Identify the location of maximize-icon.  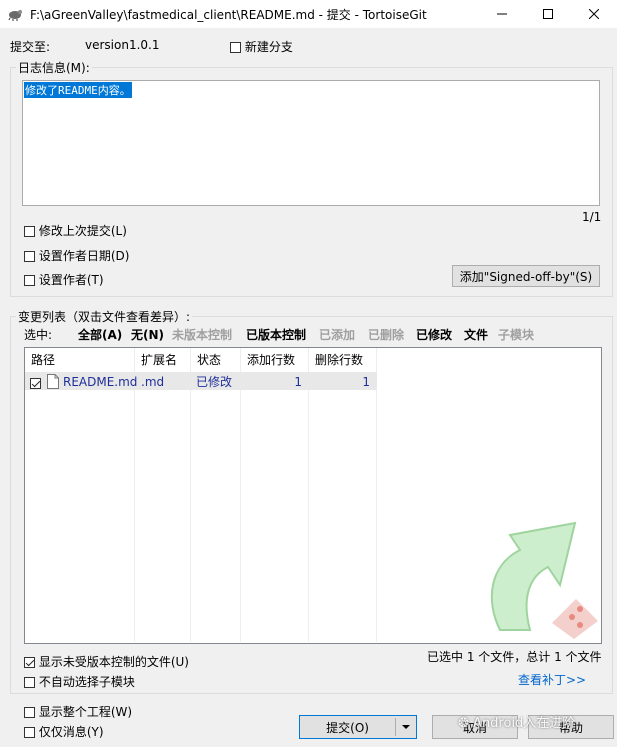
(548, 14).